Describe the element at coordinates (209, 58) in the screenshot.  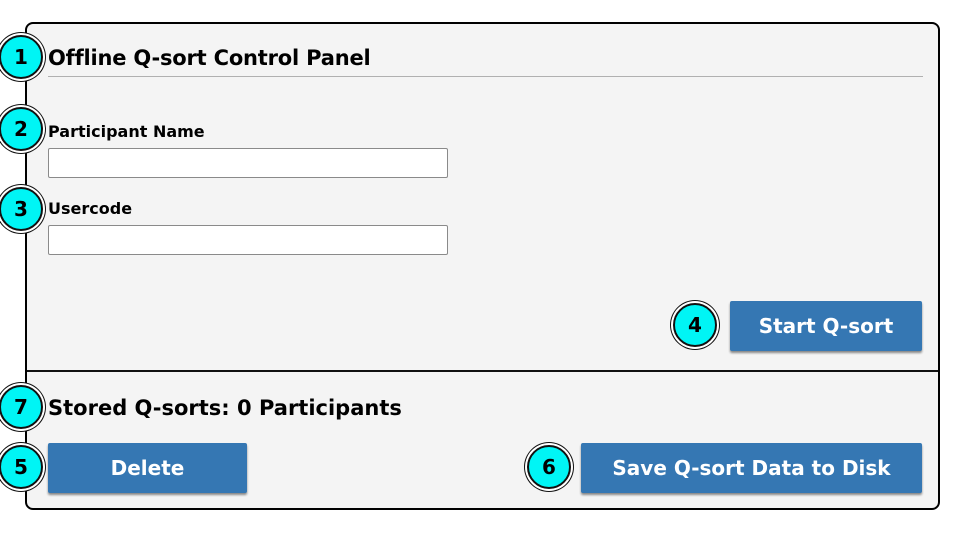
I see `panel-title: Offline Q-sort Control Panel` at that location.